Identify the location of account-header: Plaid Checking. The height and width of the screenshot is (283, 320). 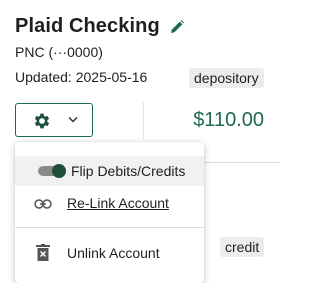
(100, 26).